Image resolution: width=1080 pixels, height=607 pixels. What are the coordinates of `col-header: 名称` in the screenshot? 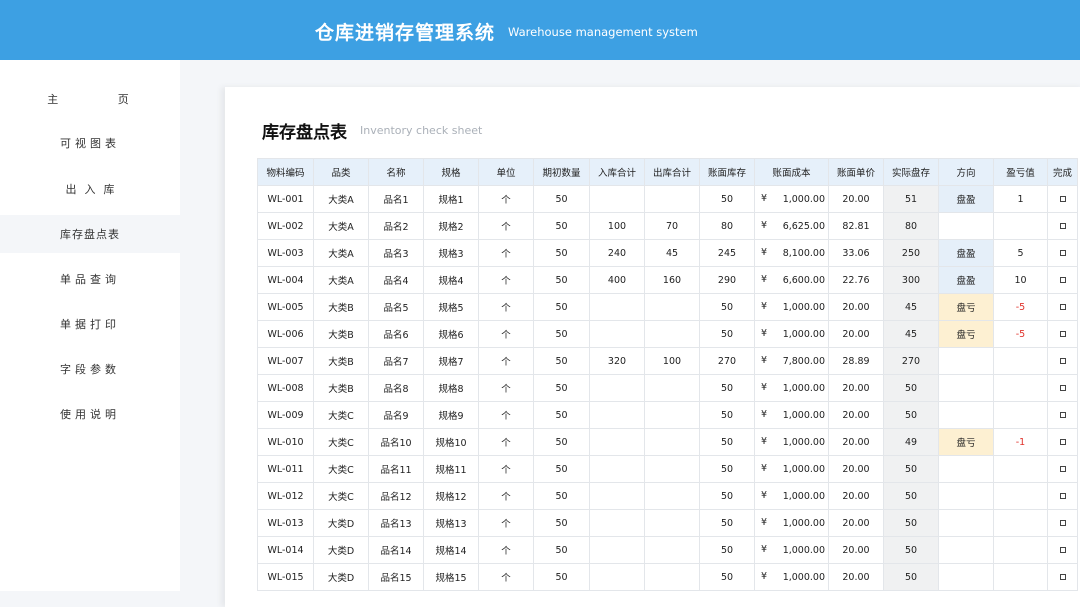 It's located at (396, 172).